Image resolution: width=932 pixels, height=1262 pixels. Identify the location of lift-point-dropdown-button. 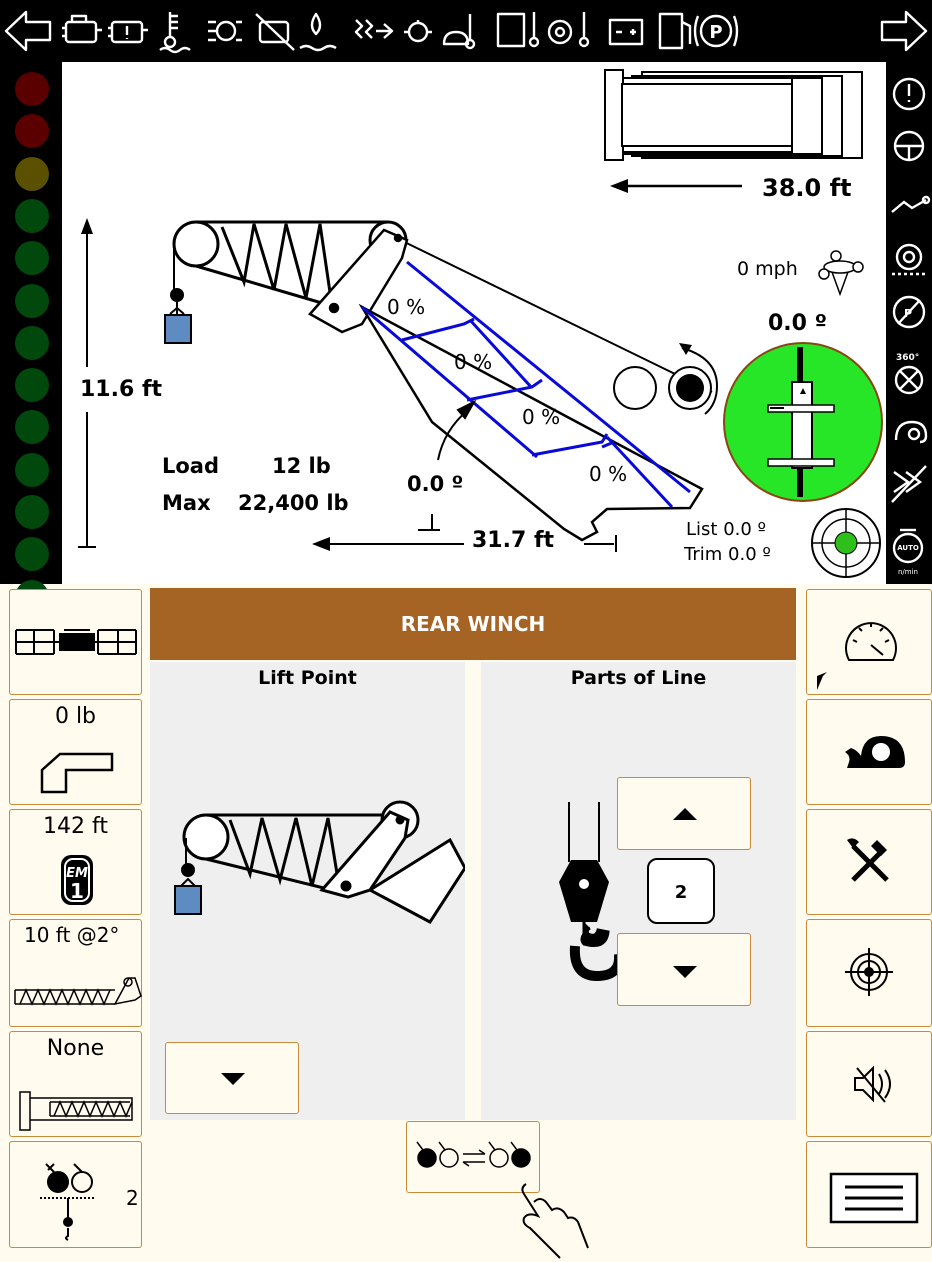
(232, 1078).